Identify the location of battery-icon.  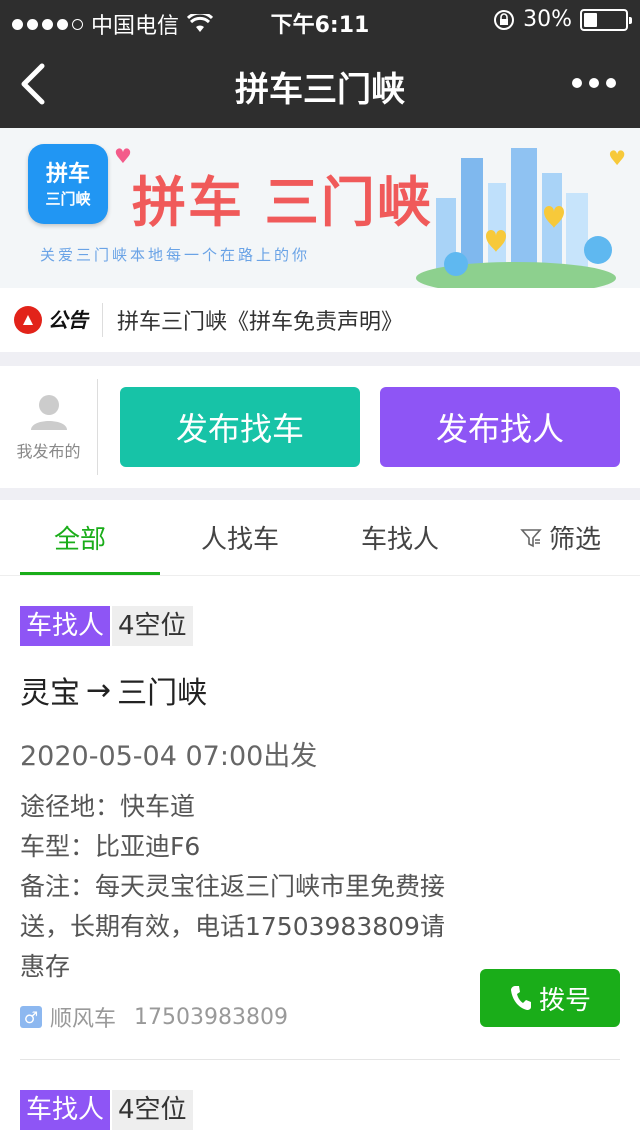
(606, 19).